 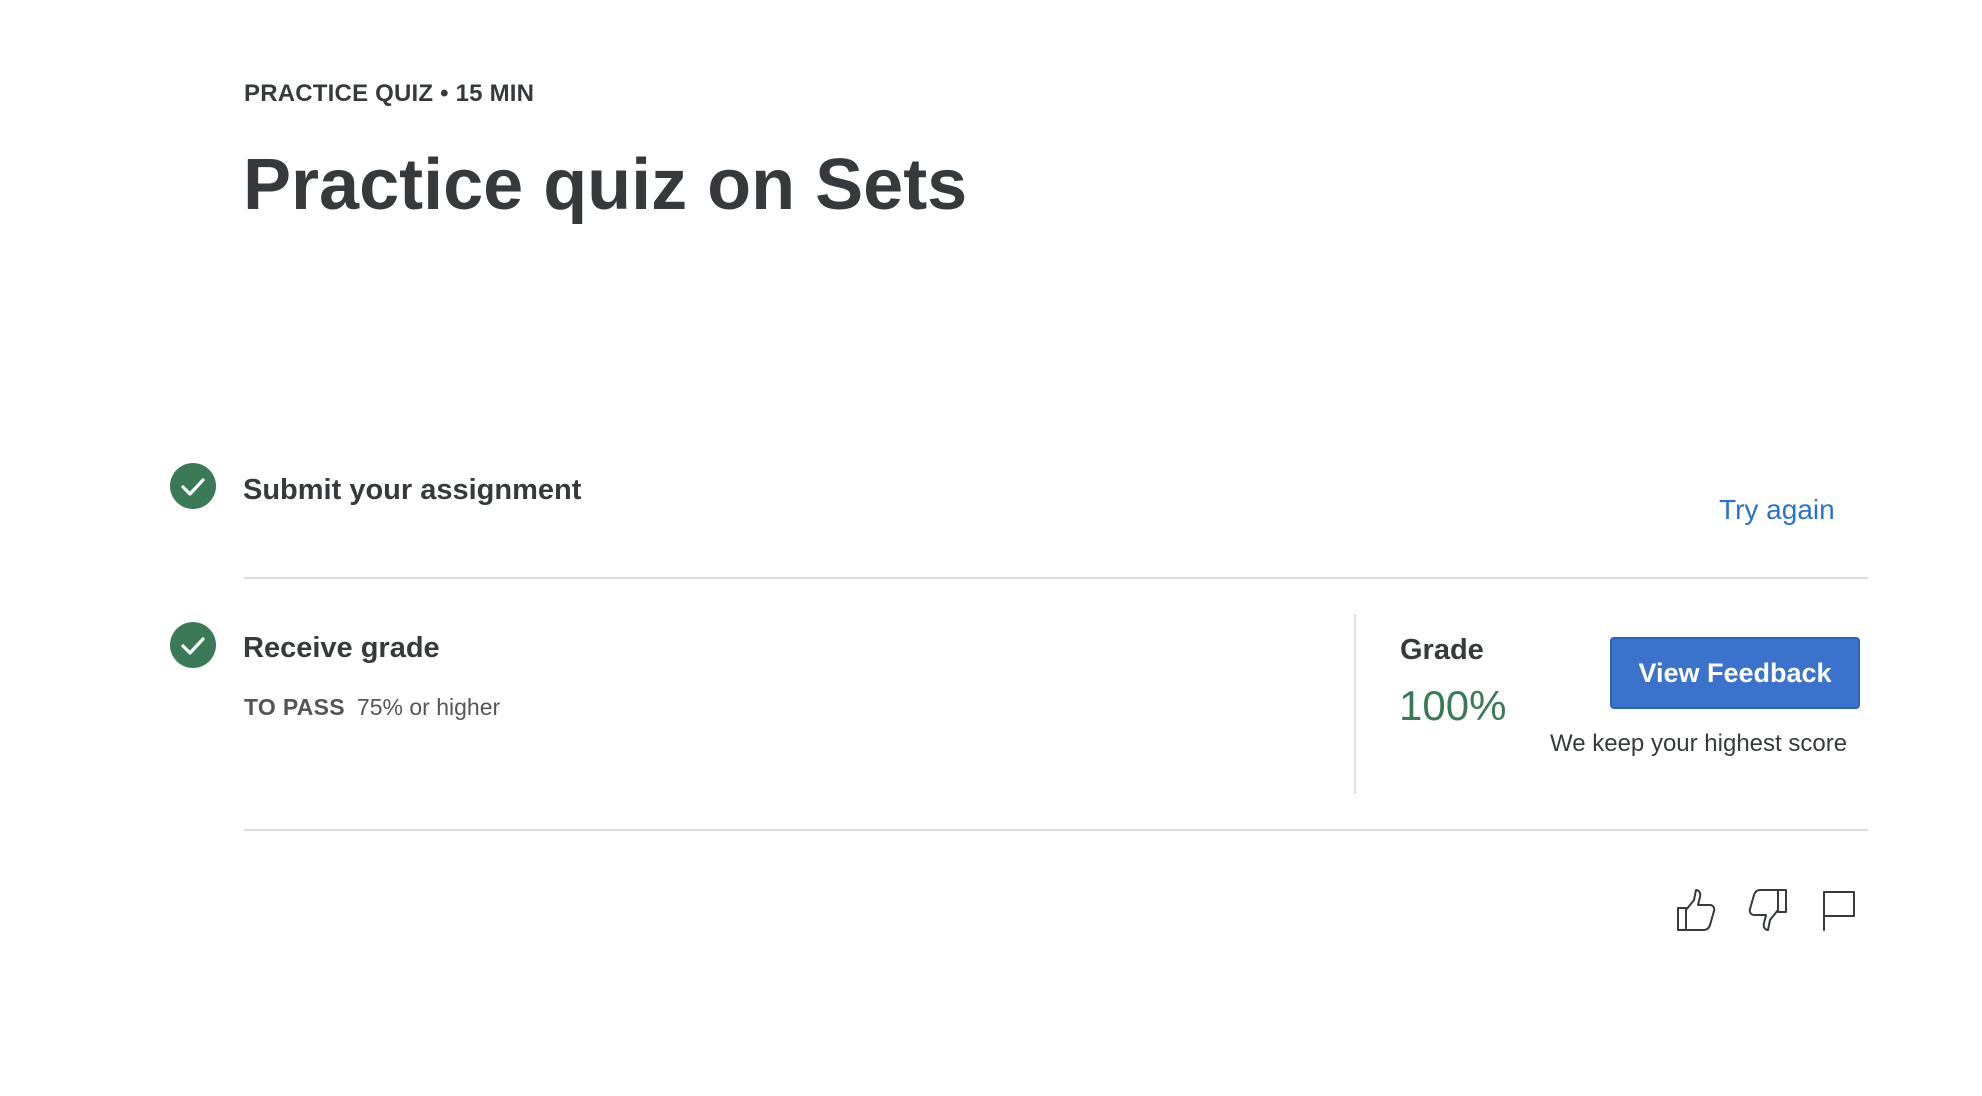 I want to click on grade-label: Grade, so click(x=1442, y=650).